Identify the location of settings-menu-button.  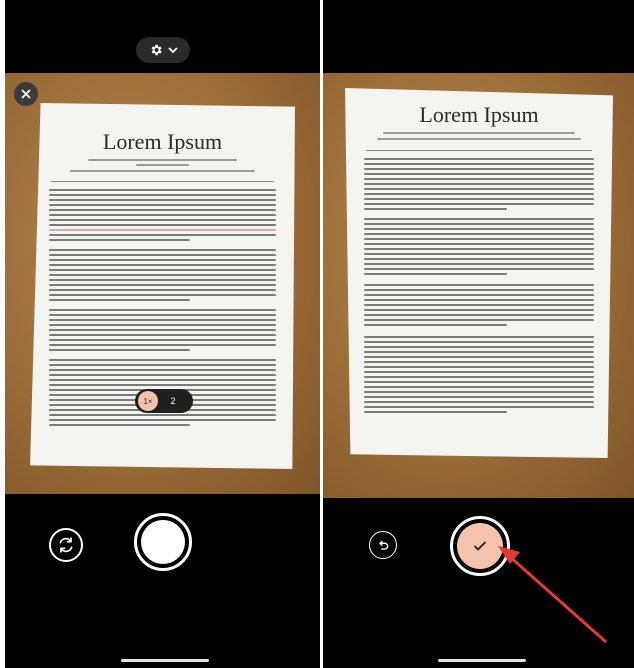
(163, 50).